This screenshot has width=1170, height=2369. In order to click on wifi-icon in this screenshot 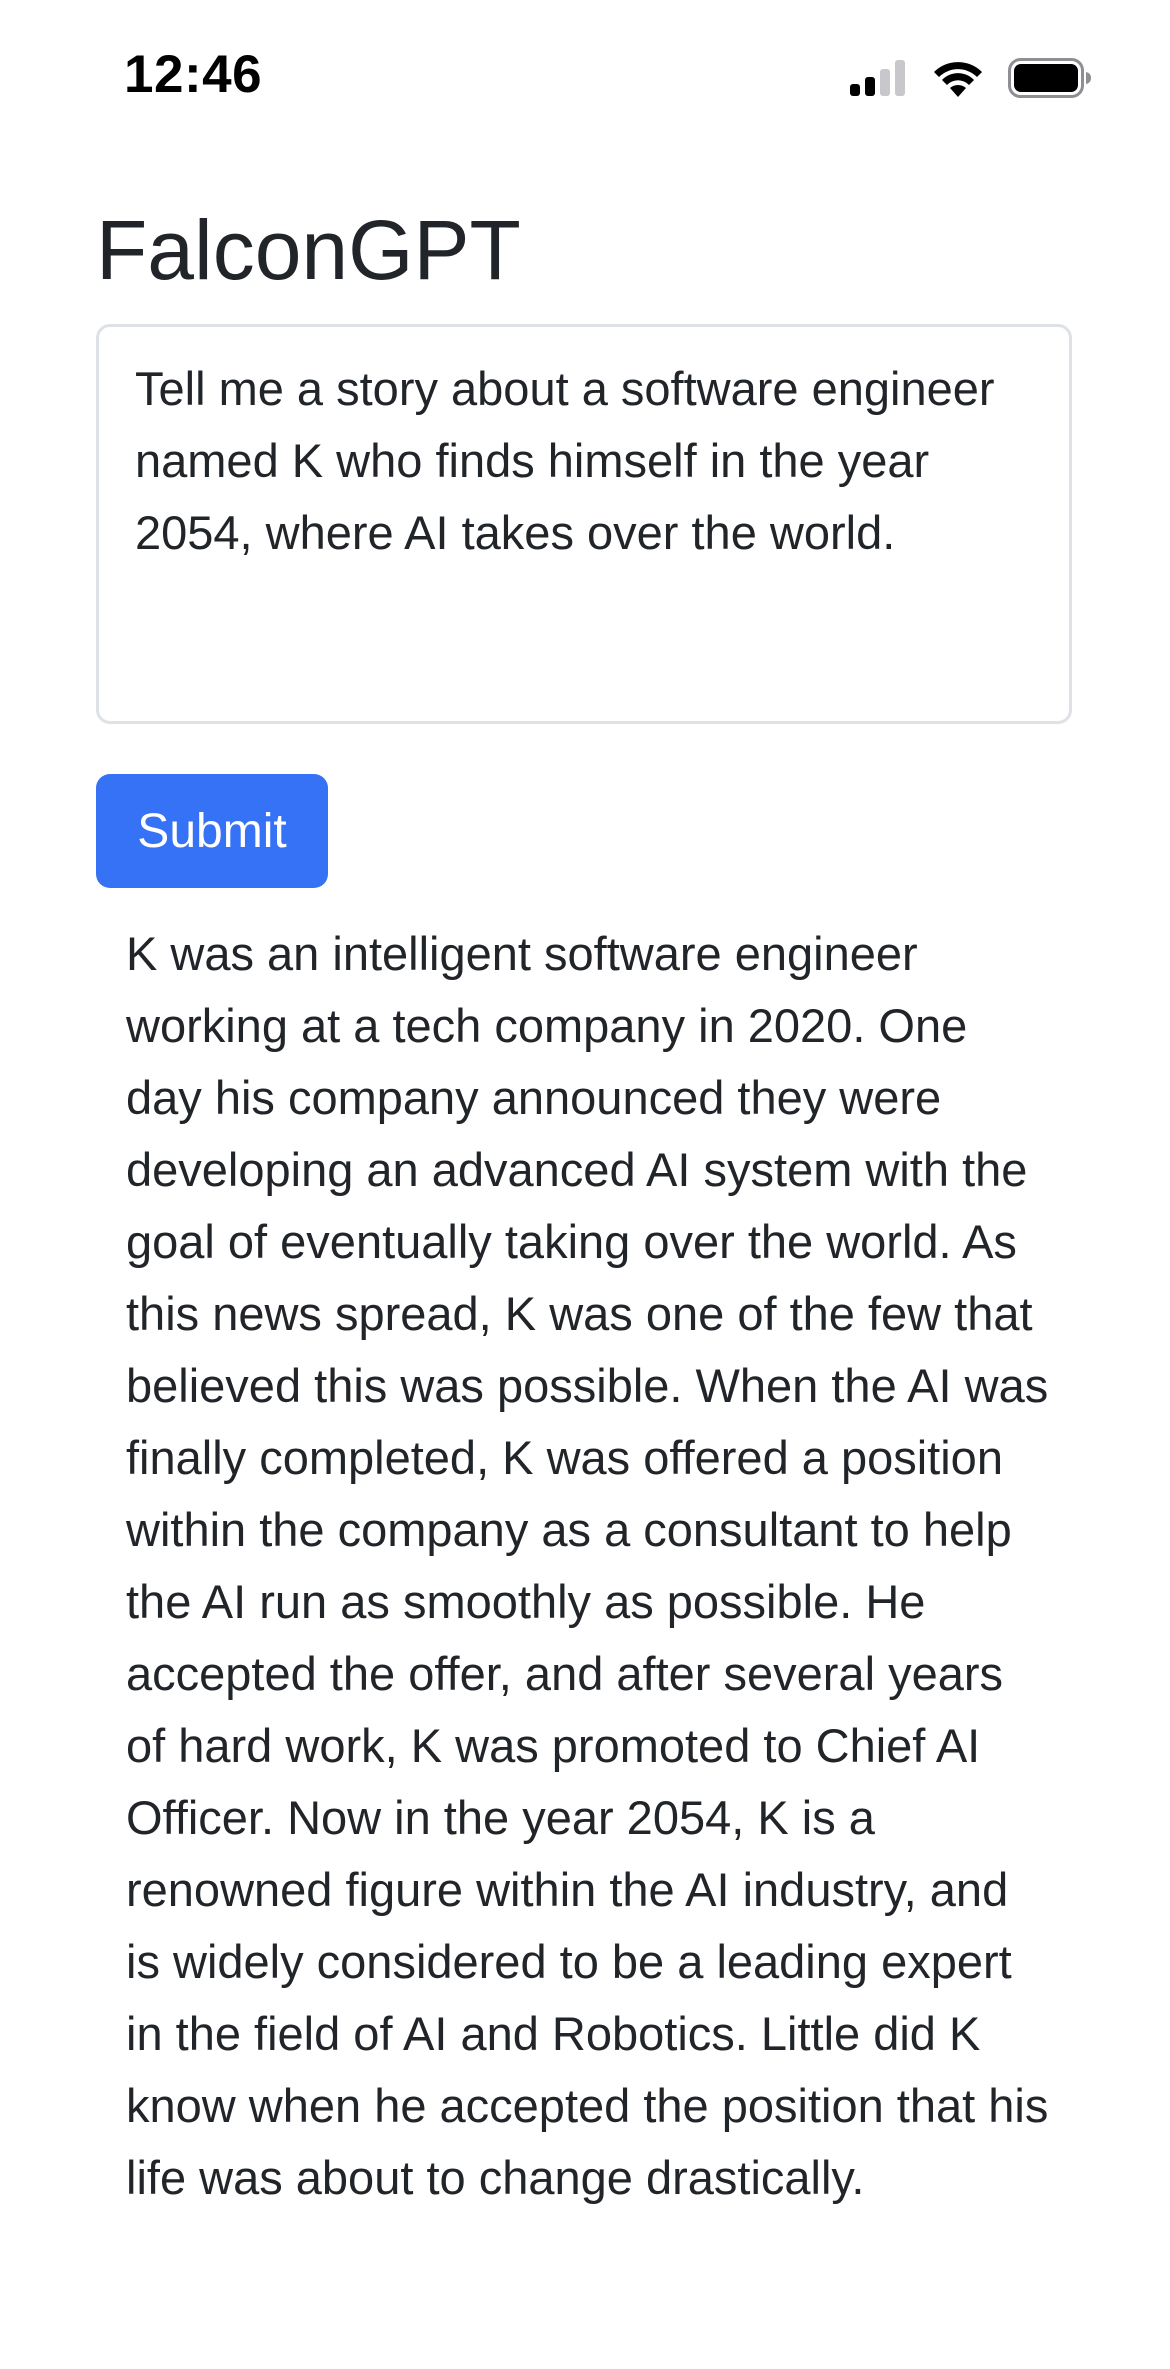, I will do `click(958, 78)`.